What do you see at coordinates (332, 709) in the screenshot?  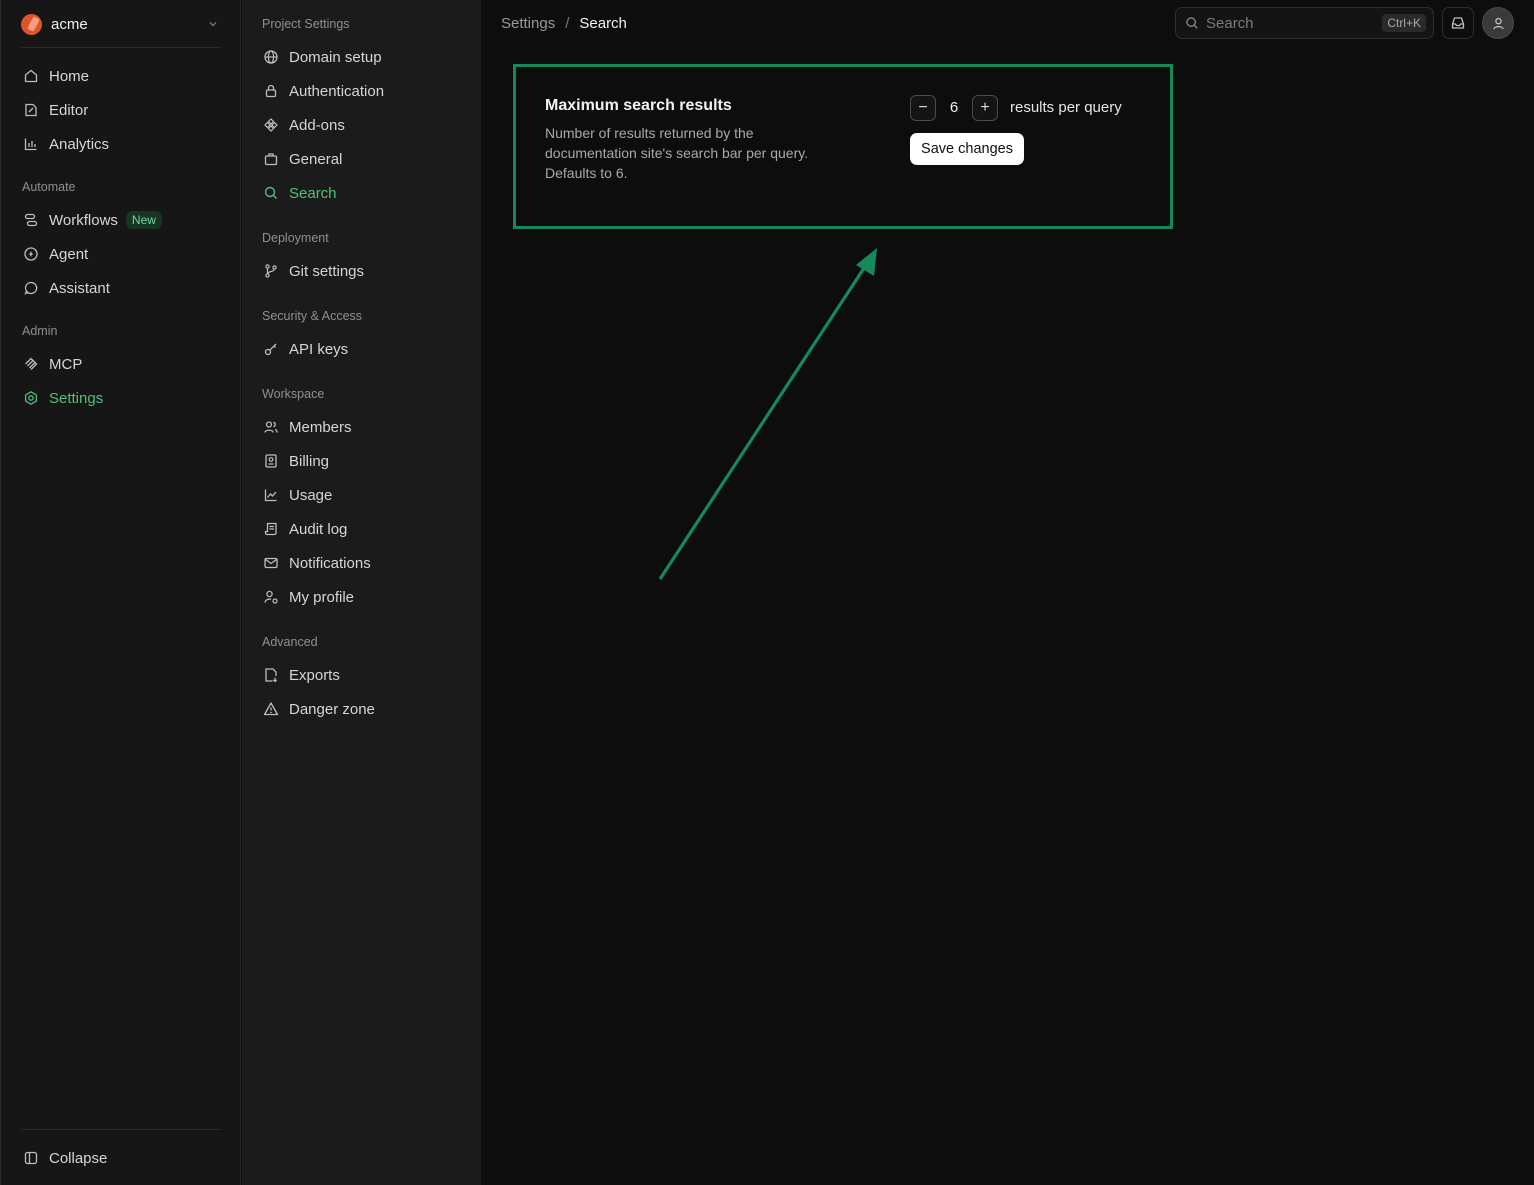 I see `subnav-item-label: Danger zone` at bounding box center [332, 709].